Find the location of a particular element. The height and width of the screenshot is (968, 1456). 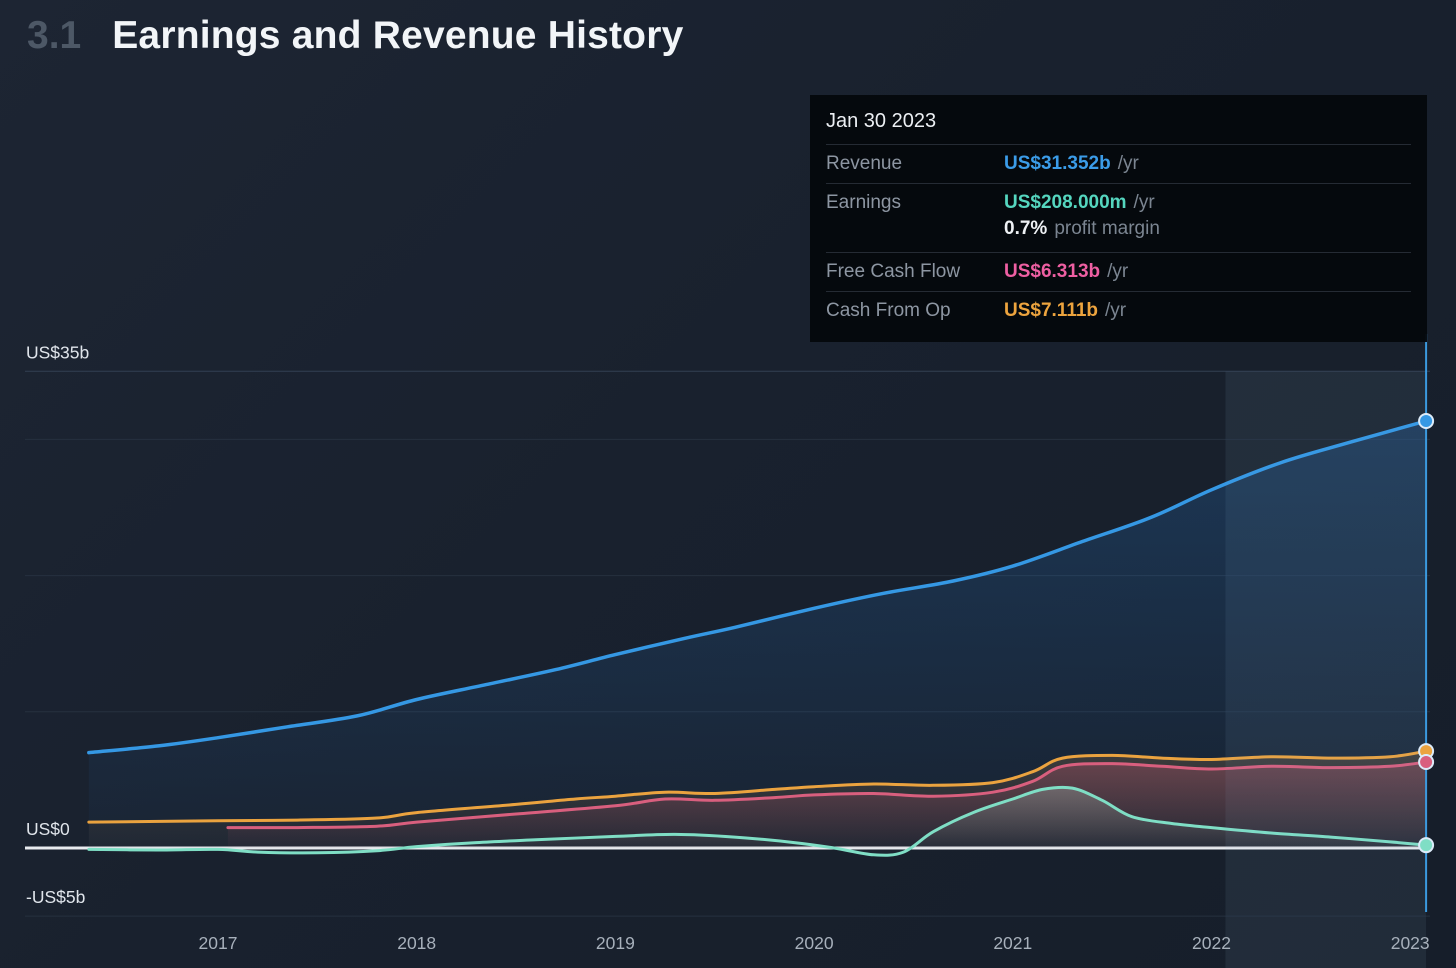

tooltip-line: Revenue US$31.352b /yr is located at coordinates (1118, 164).